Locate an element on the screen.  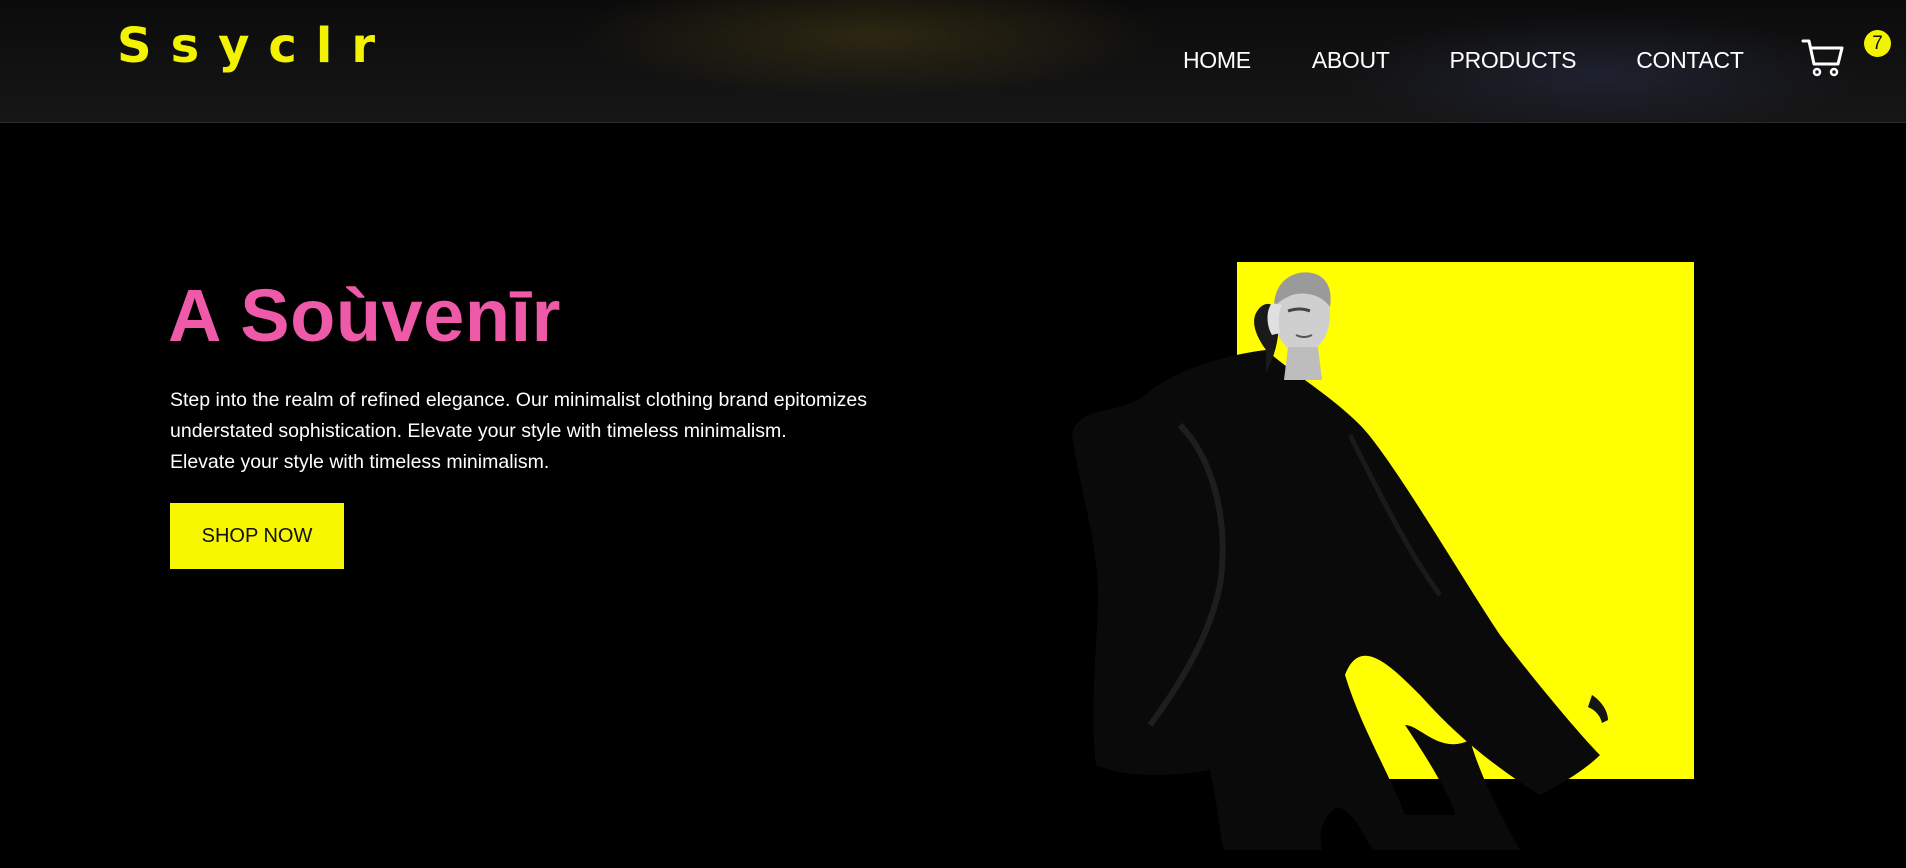
nav-products-link: PRODUCTS is located at coordinates (1513, 60).